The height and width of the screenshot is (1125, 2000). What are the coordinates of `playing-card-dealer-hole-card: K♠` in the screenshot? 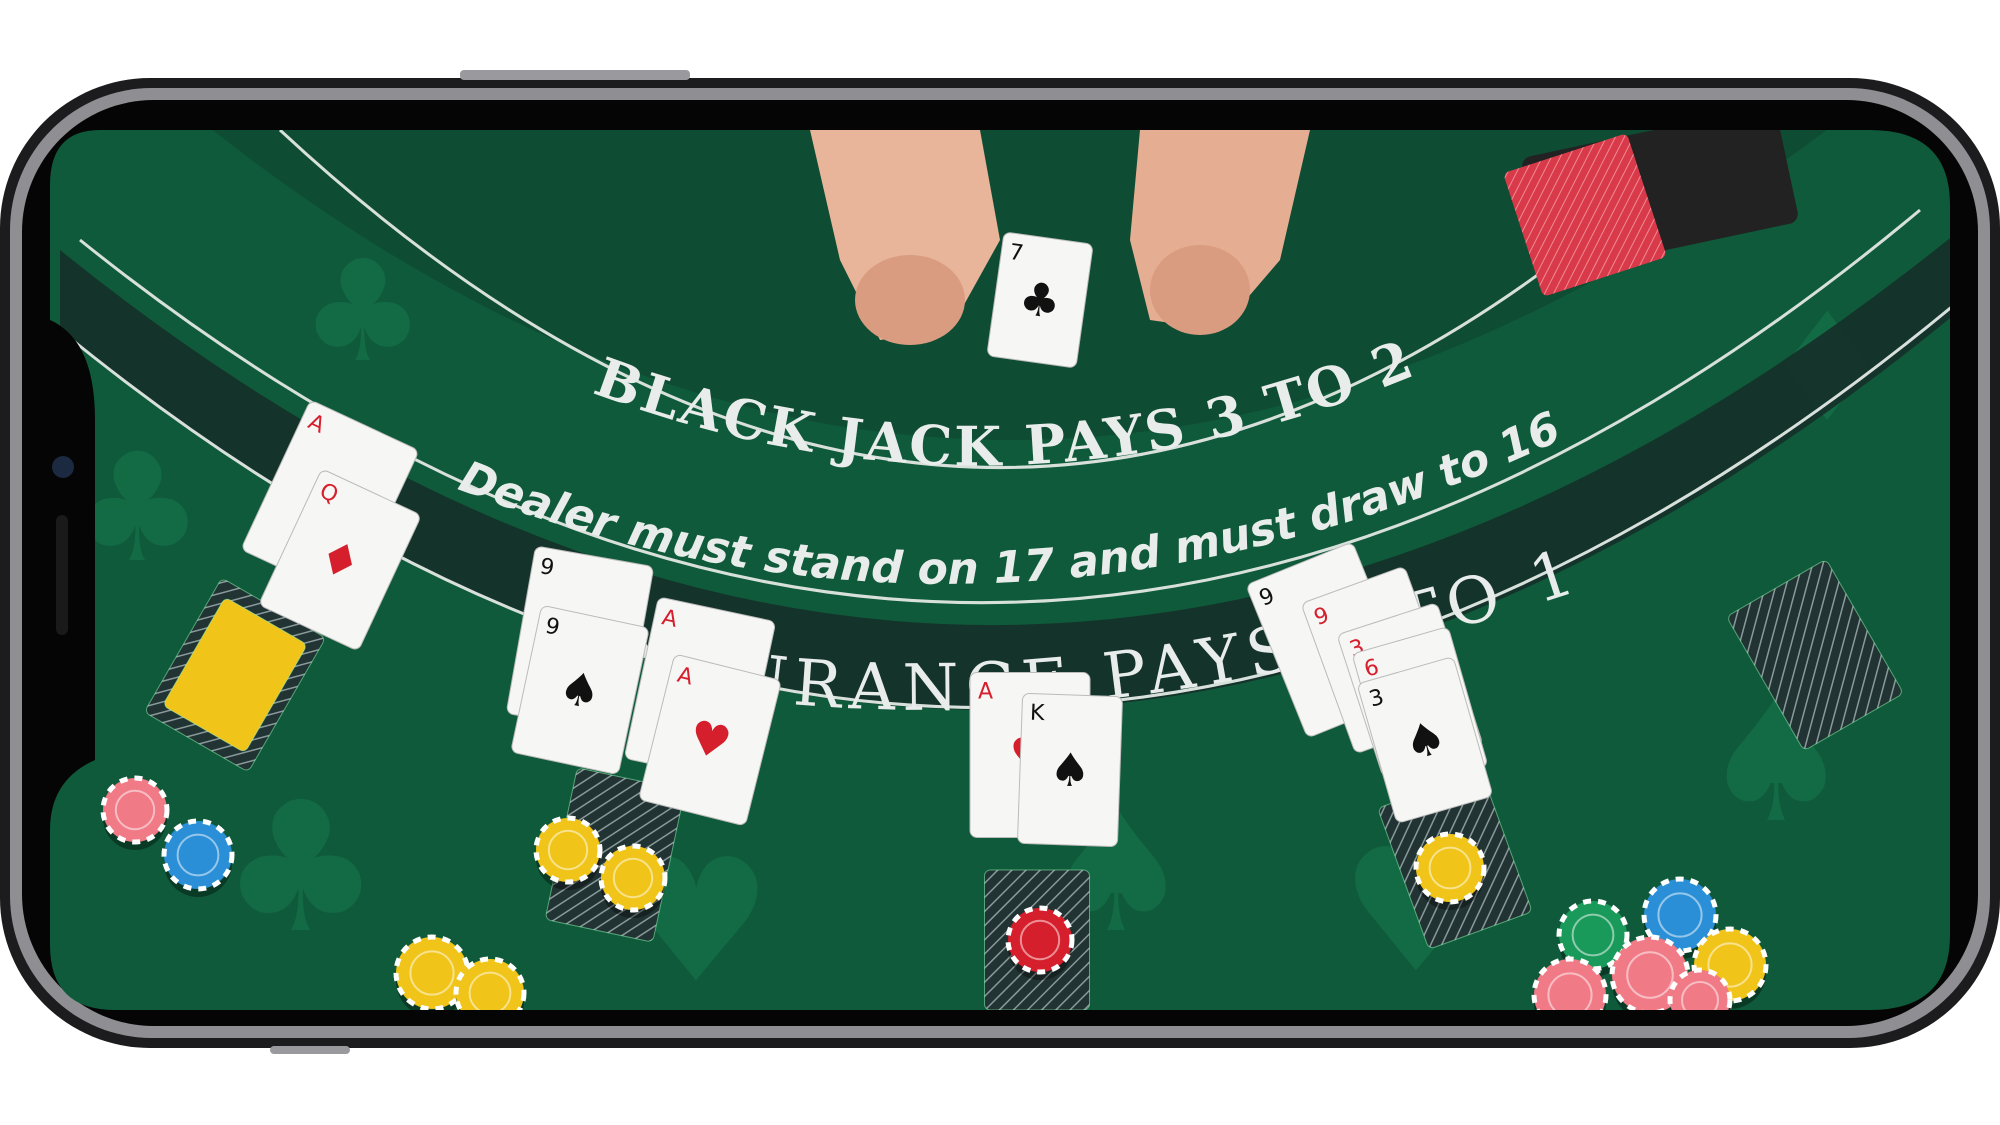 It's located at (1070, 770).